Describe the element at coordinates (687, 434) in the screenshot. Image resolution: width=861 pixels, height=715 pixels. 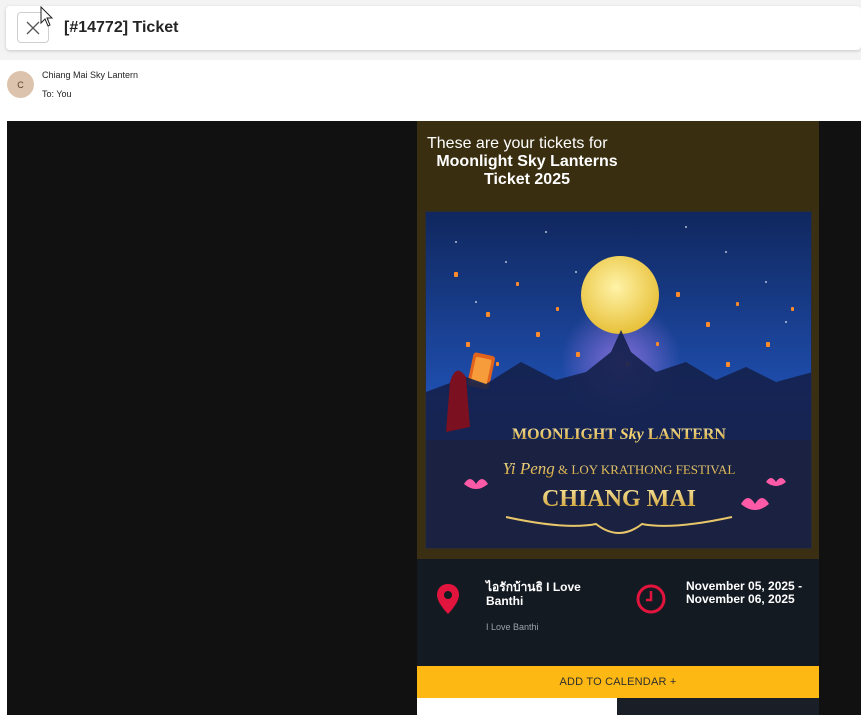
I see `poster-line1-end: LANTERN` at that location.